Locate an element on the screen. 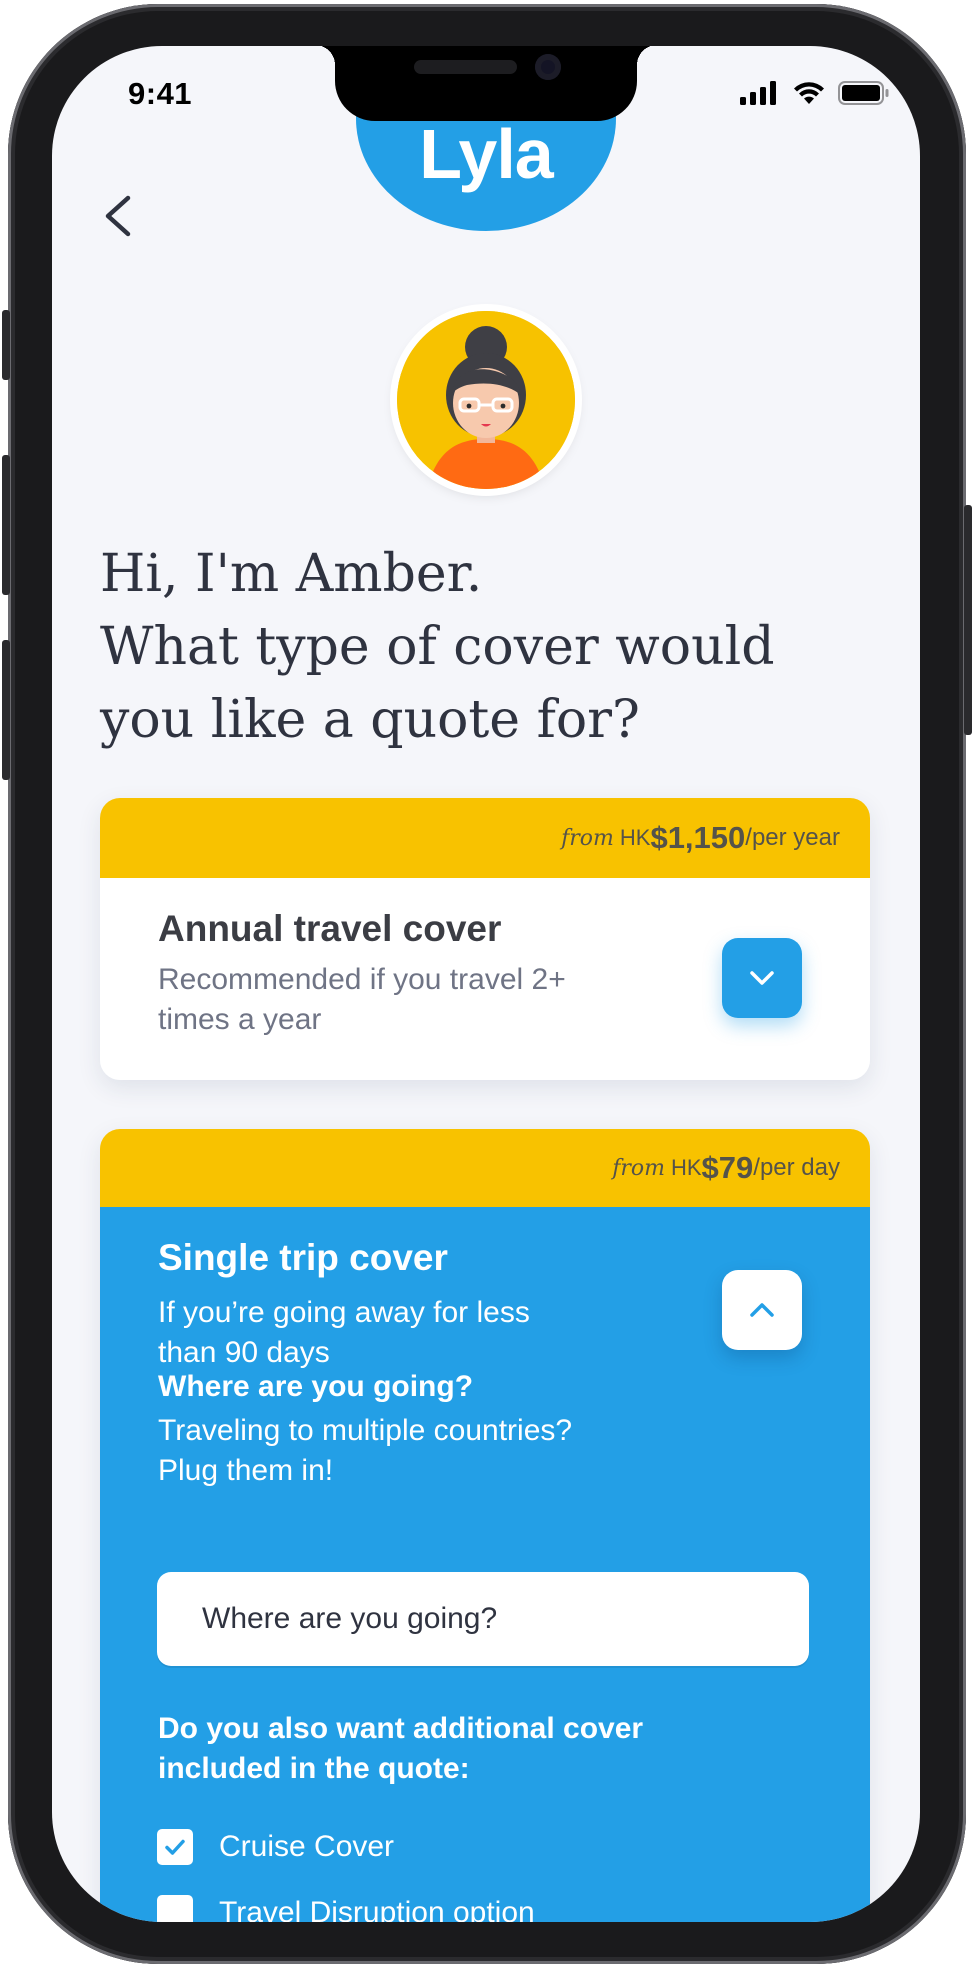  annual-price-banner: from HK $1,150 /per year is located at coordinates (485, 838).